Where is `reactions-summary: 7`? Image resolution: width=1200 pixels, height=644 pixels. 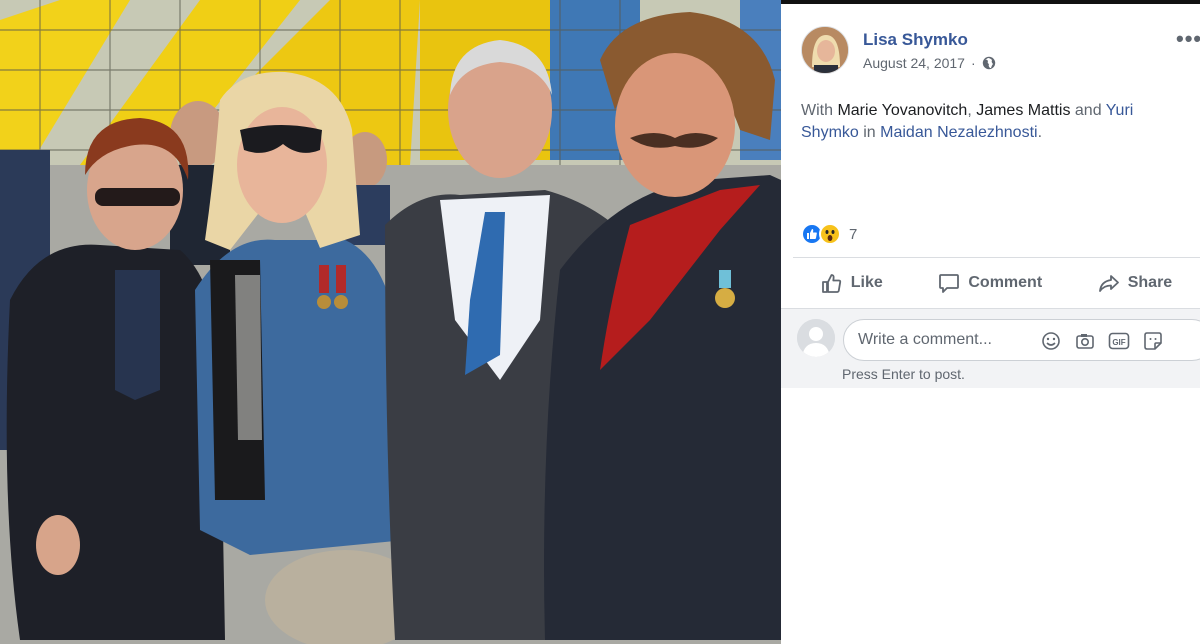 reactions-summary: 7 is located at coordinates (829, 234).